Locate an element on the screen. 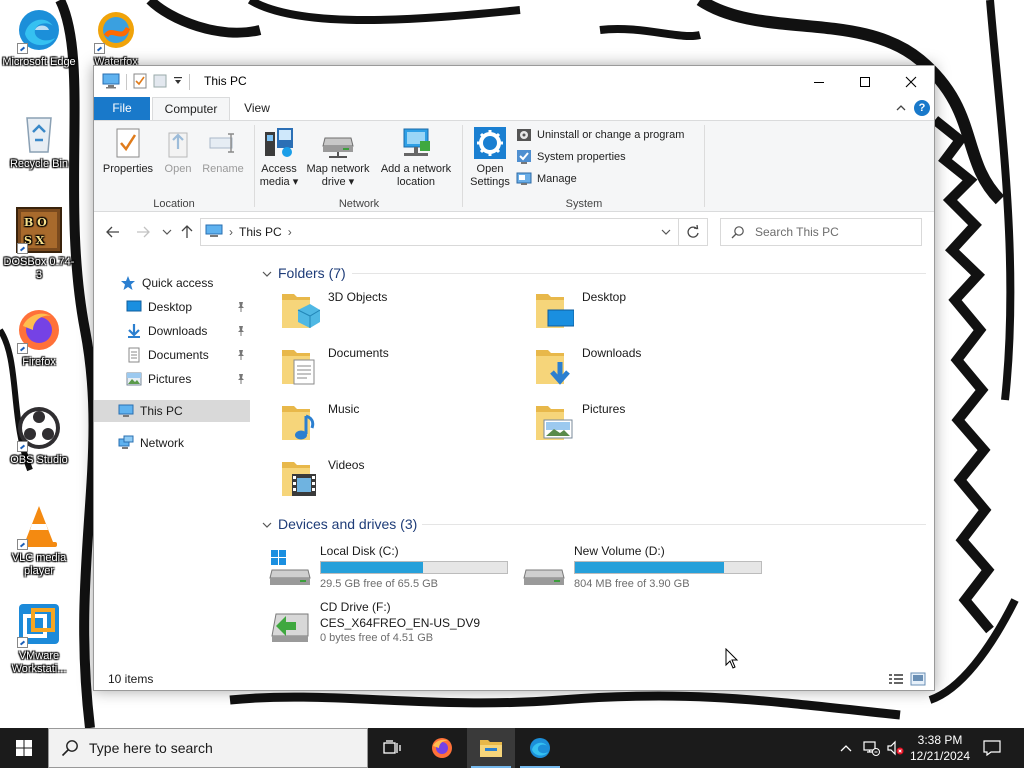 This screenshot has width=1024, height=768. properties-qat-icon is located at coordinates (140, 82).